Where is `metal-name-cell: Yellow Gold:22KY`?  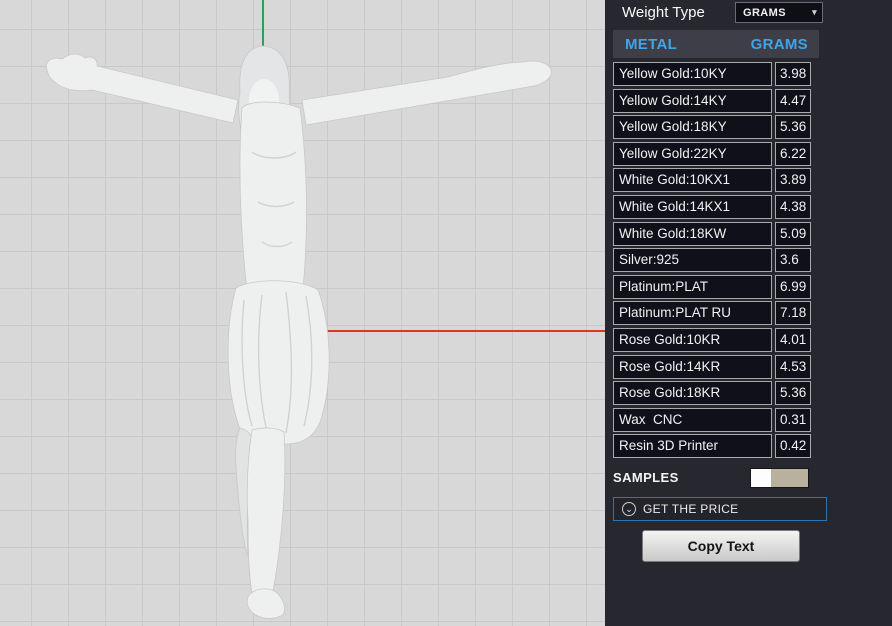
metal-name-cell: Yellow Gold:22KY is located at coordinates (692, 153).